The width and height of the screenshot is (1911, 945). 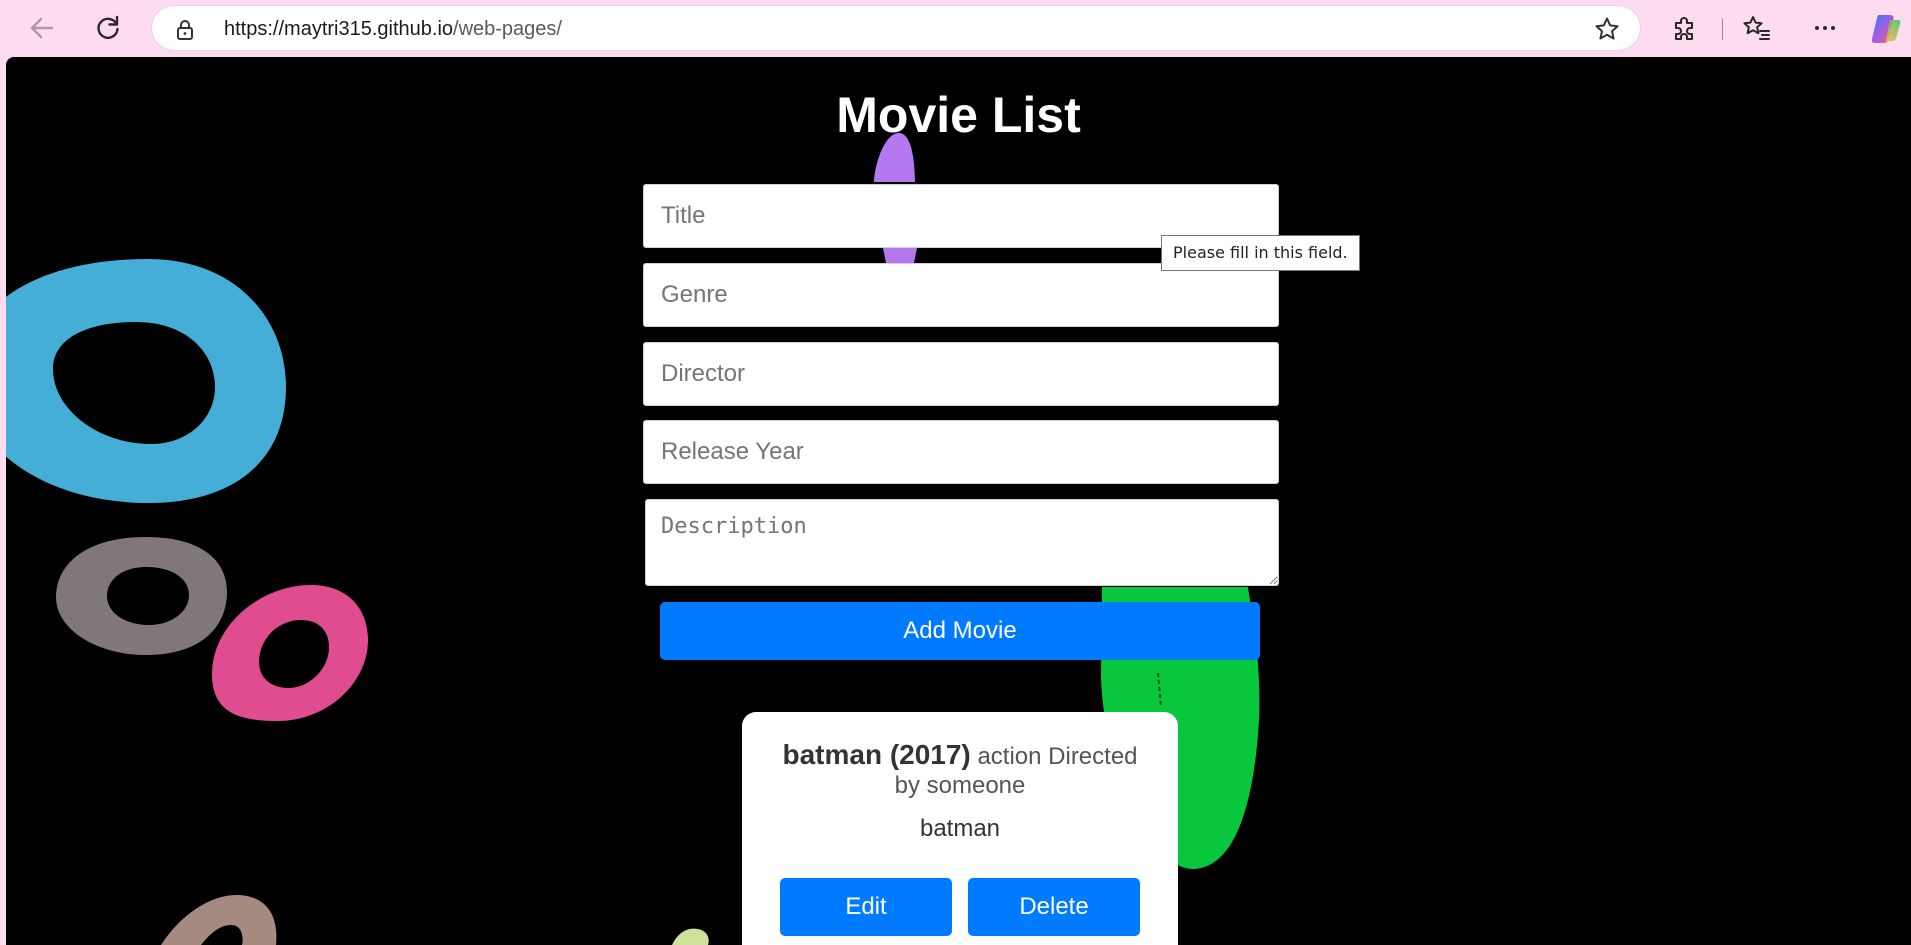 What do you see at coordinates (1260, 253) in the screenshot?
I see `validation-tooltip: Please fill in this field.` at bounding box center [1260, 253].